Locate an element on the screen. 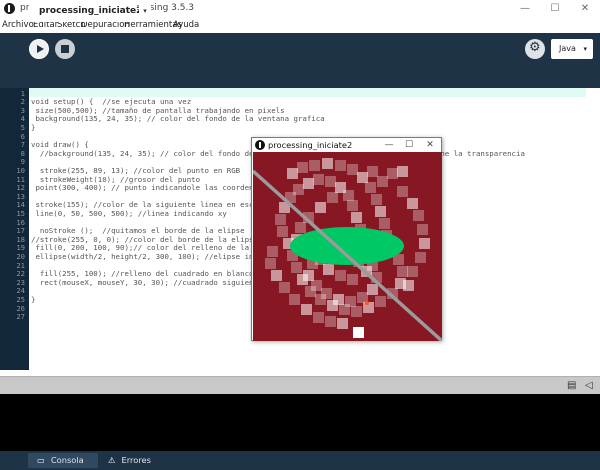 This screenshot has width=600, height=470. sketch-window: processing_iniciate2 — ☐ ✕ is located at coordinates (346, 239).